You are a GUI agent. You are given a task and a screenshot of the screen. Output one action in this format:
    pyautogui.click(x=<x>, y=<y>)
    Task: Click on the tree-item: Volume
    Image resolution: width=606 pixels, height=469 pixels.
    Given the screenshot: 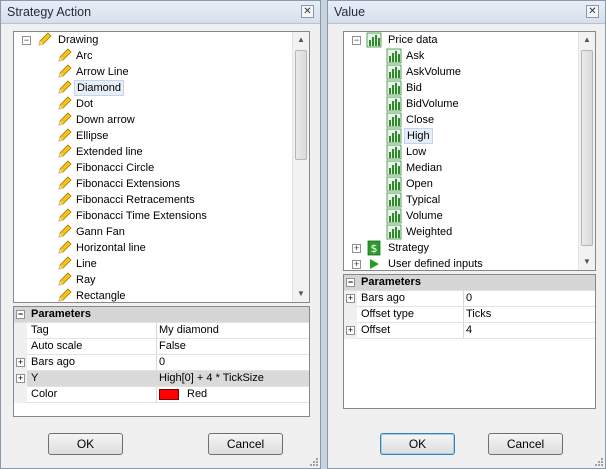 What is the action you would take?
    pyautogui.click(x=461, y=216)
    